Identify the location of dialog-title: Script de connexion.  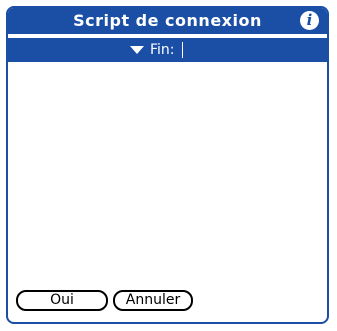
(167, 20).